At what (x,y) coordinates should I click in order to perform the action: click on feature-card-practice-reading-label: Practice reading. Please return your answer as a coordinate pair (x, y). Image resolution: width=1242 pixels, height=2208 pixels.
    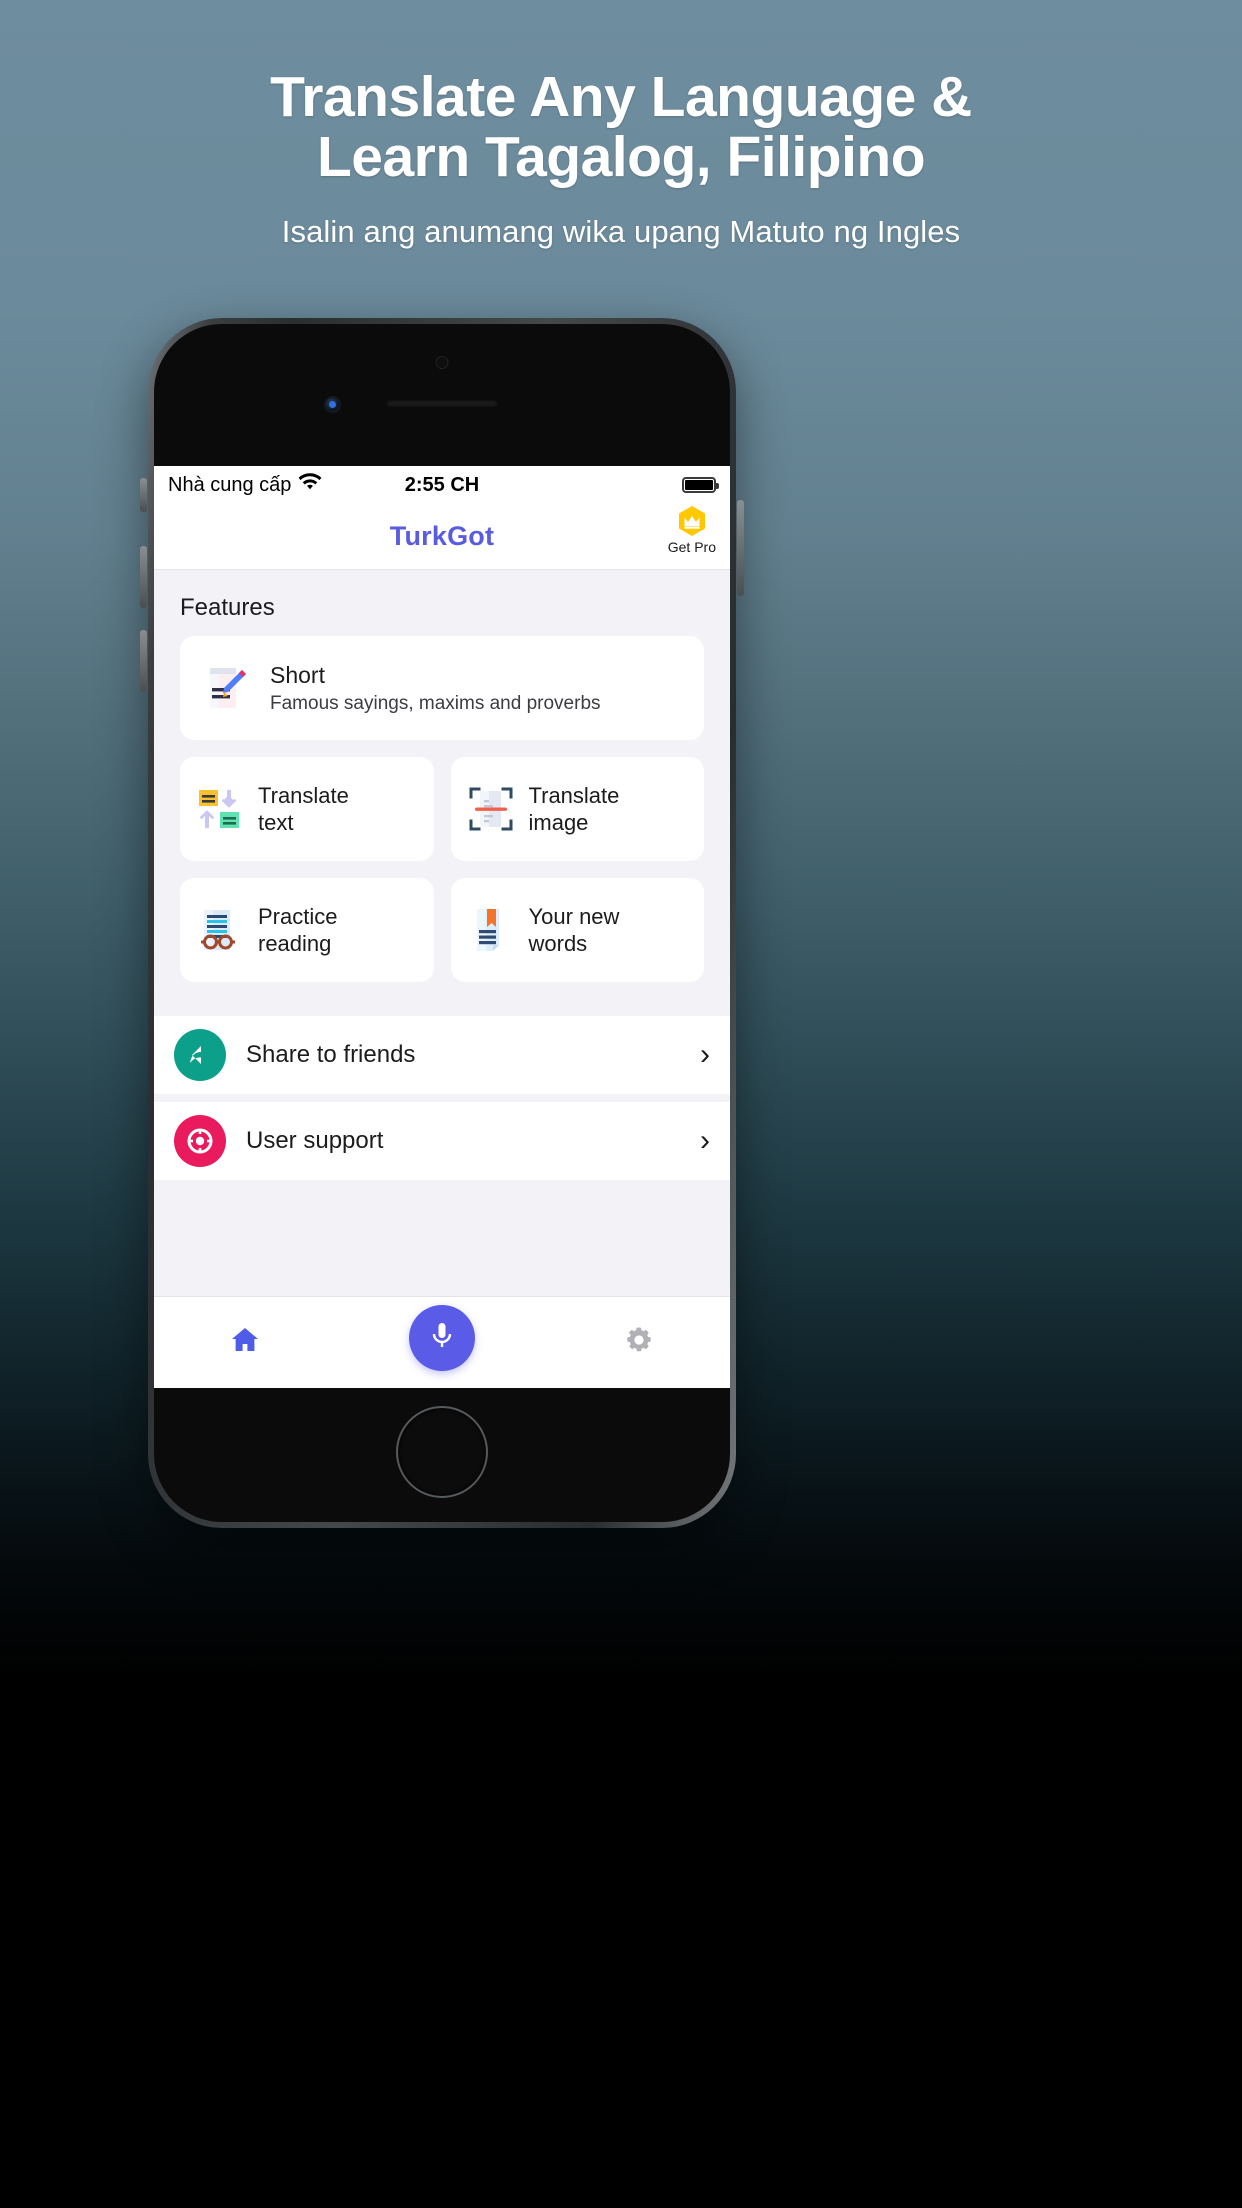
    Looking at the image, I should click on (297, 930).